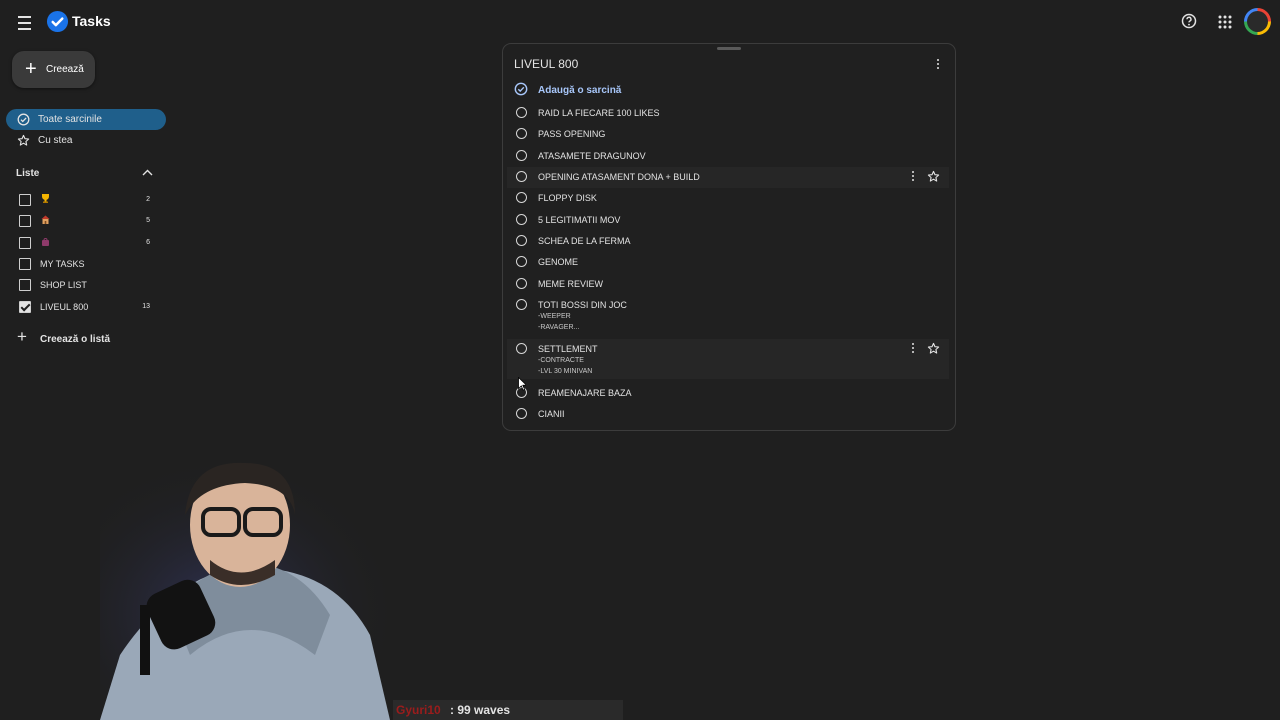 Image resolution: width=1280 pixels, height=720 pixels. Describe the element at coordinates (146, 306) in the screenshot. I see `list-count: 13` at that location.